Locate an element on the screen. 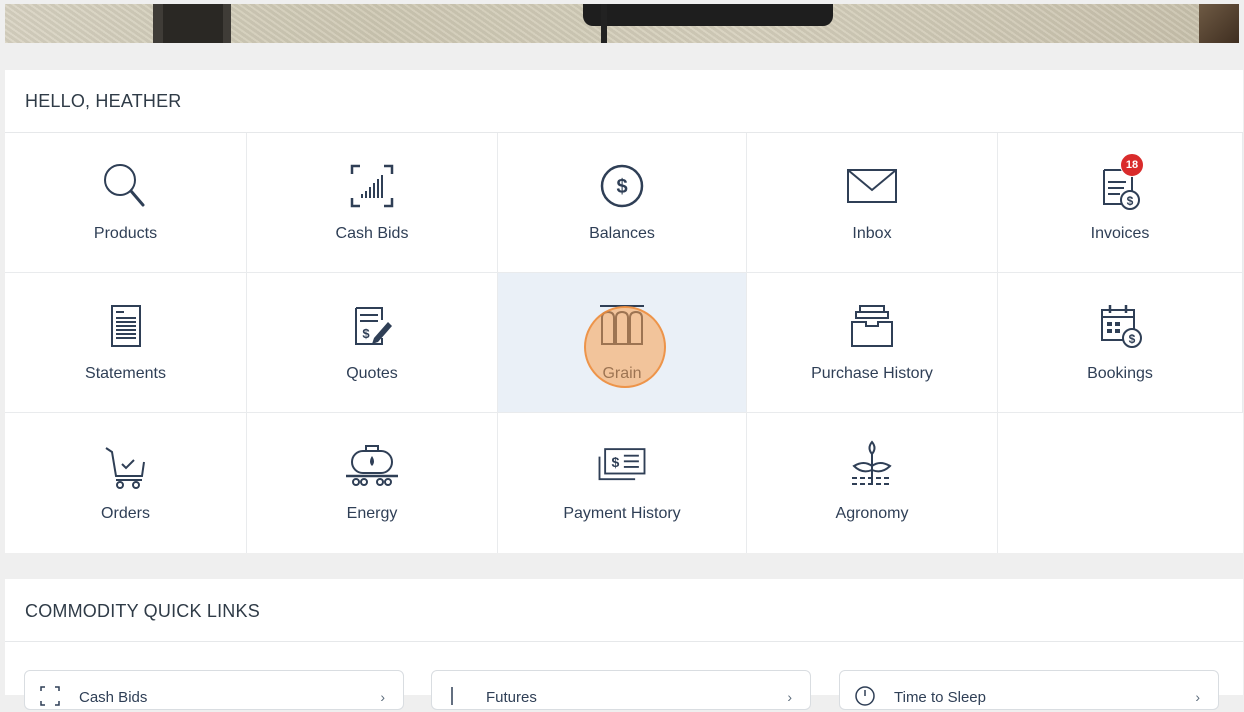 Image resolution: width=1244 pixels, height=712 pixels. tile-purchase-history: Purchase History is located at coordinates (872, 343).